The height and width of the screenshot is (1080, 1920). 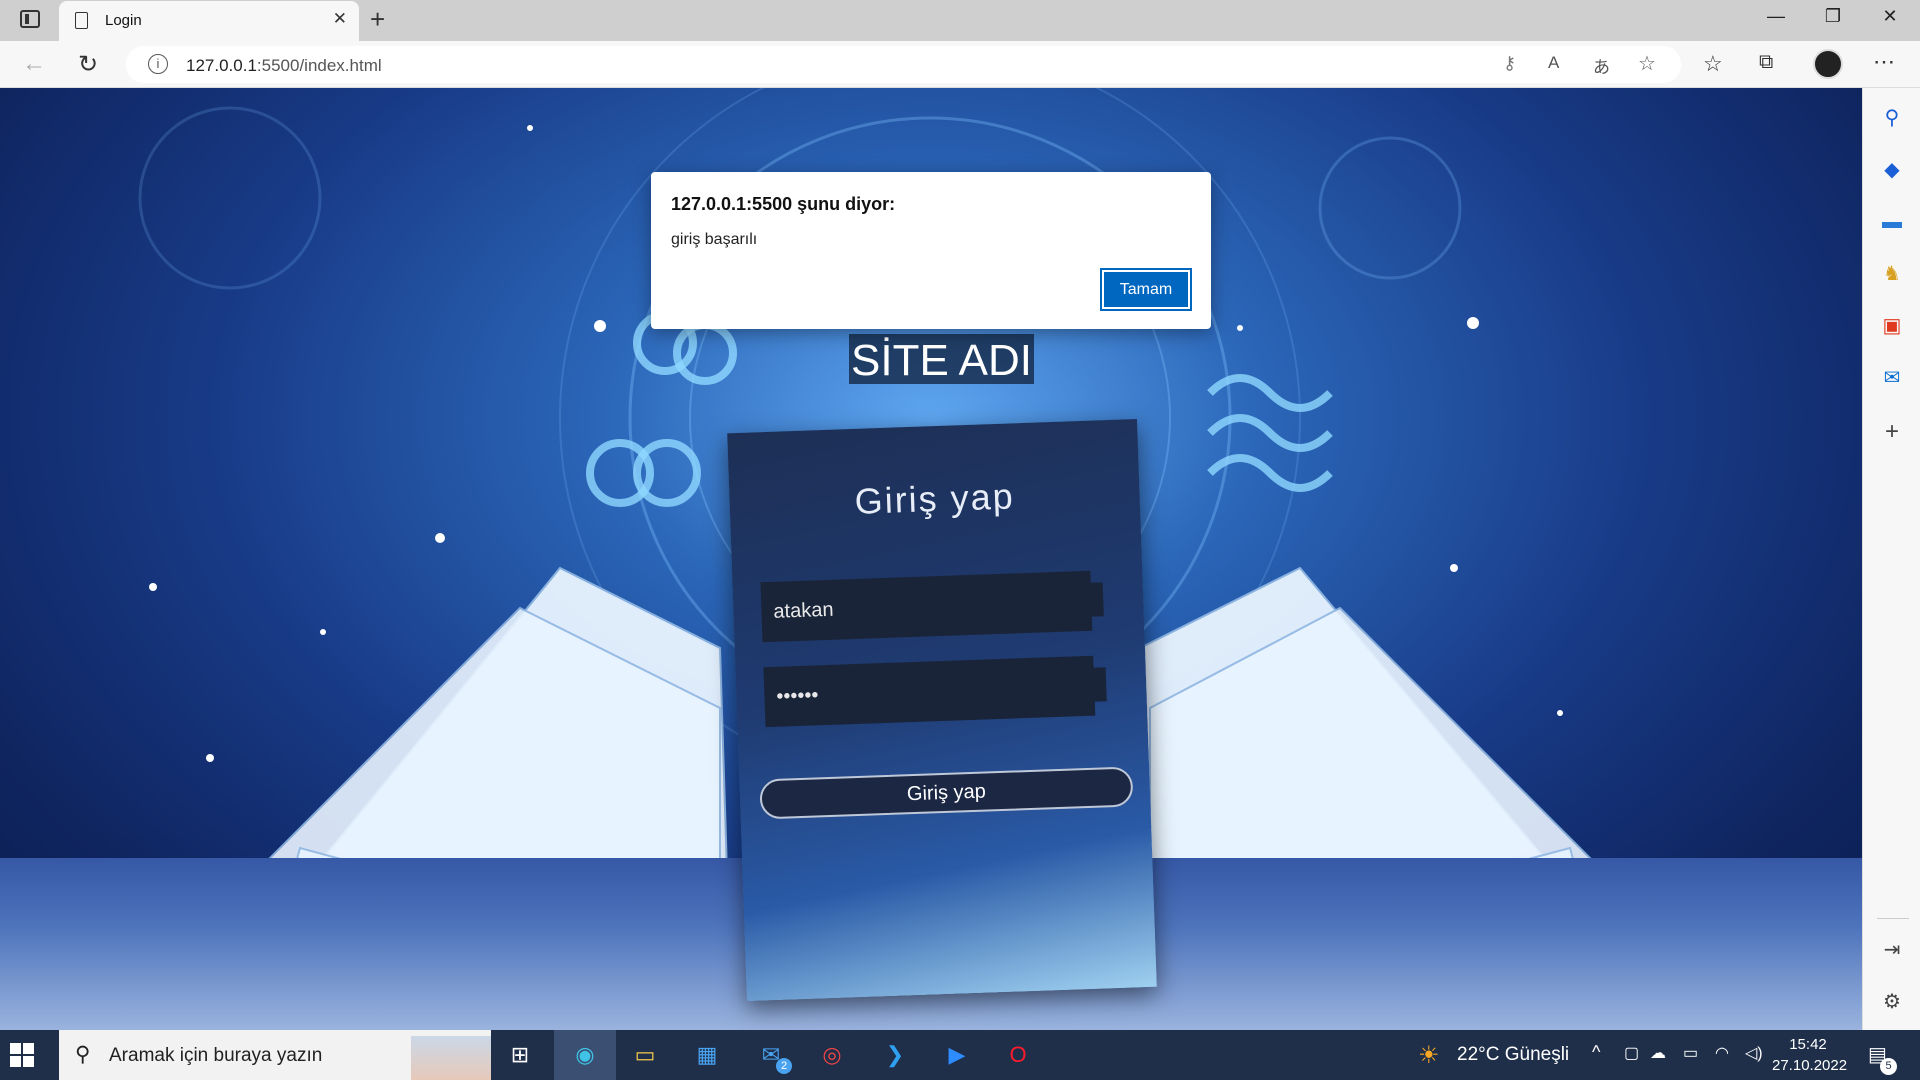 What do you see at coordinates (645, 1055) in the screenshot?
I see `file-explorer-icon: ▭` at bounding box center [645, 1055].